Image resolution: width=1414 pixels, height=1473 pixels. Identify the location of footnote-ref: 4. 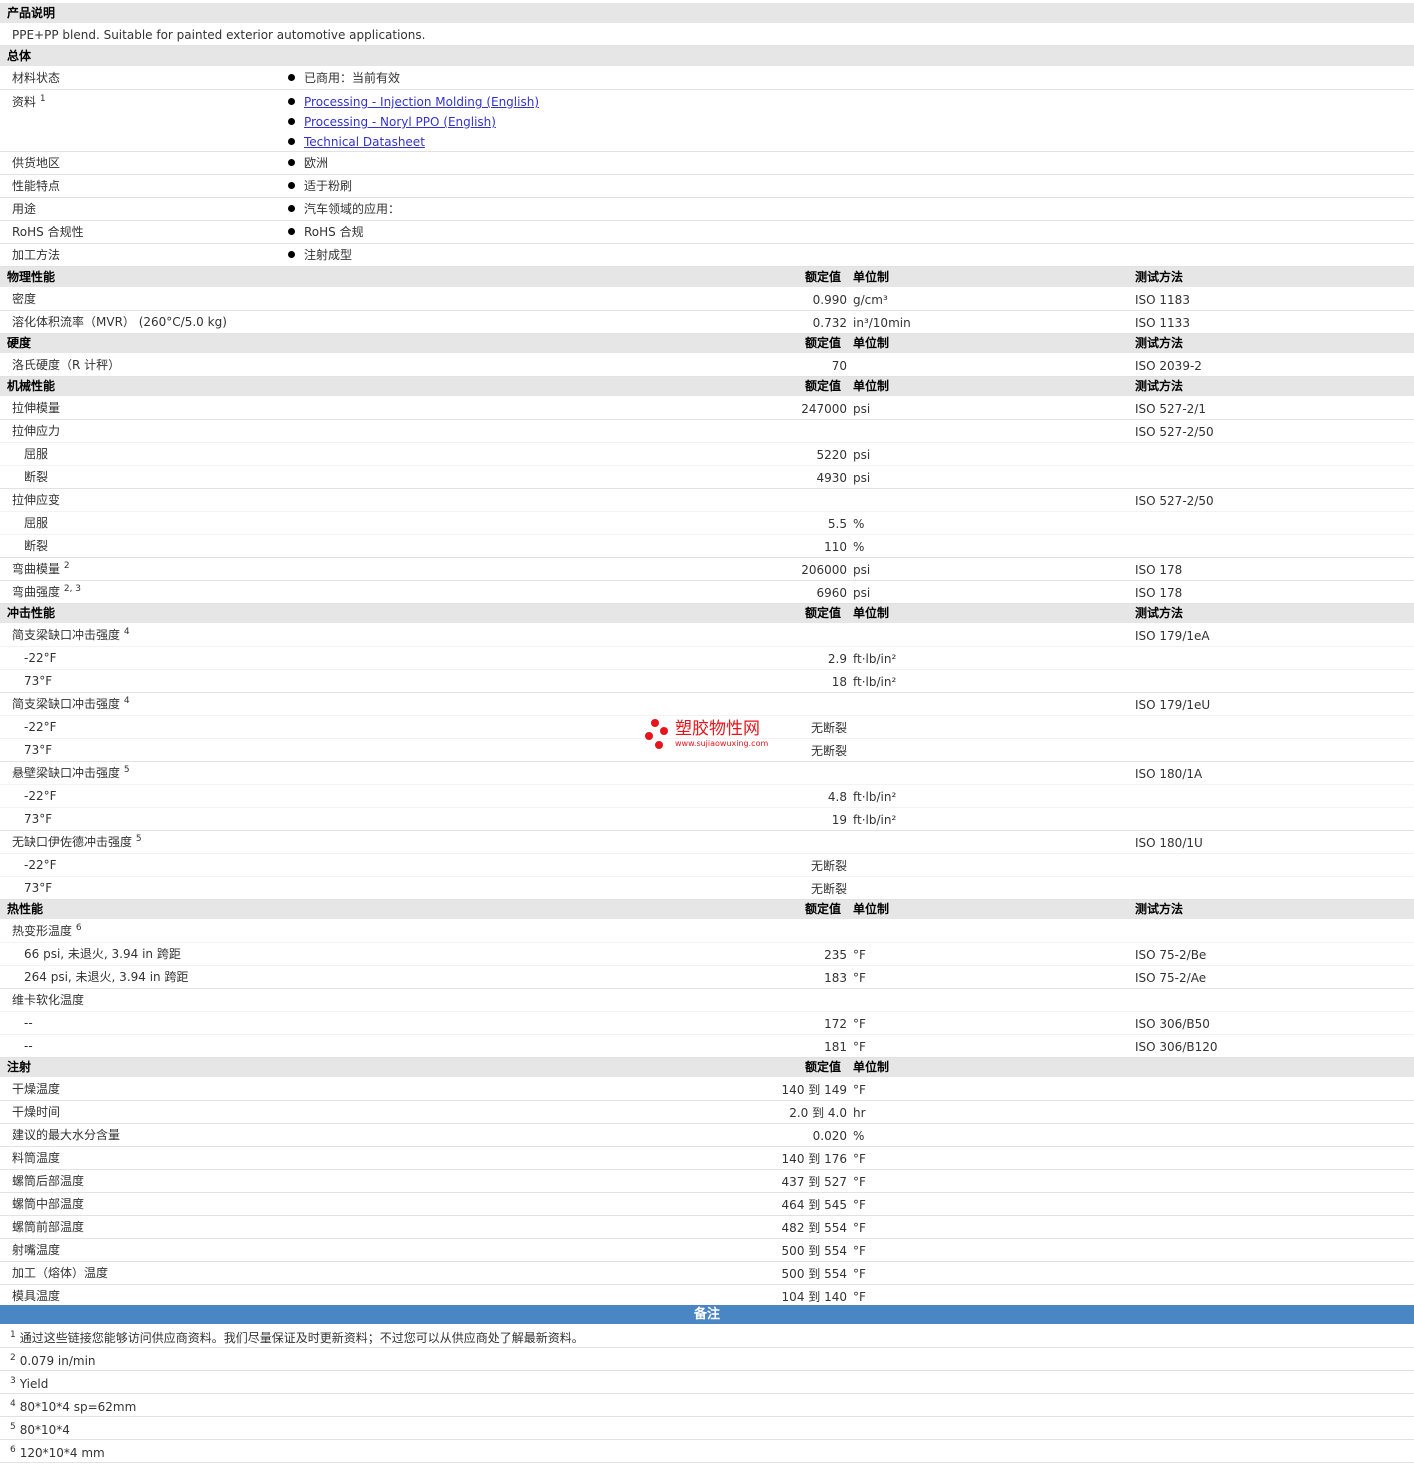
(126, 632).